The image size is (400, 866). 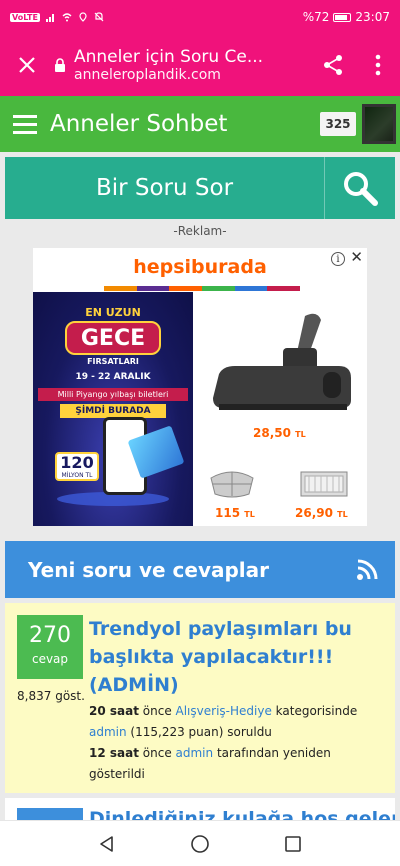 What do you see at coordinates (321, 513) in the screenshot?
I see `price-small-2: 26,90 TL` at bounding box center [321, 513].